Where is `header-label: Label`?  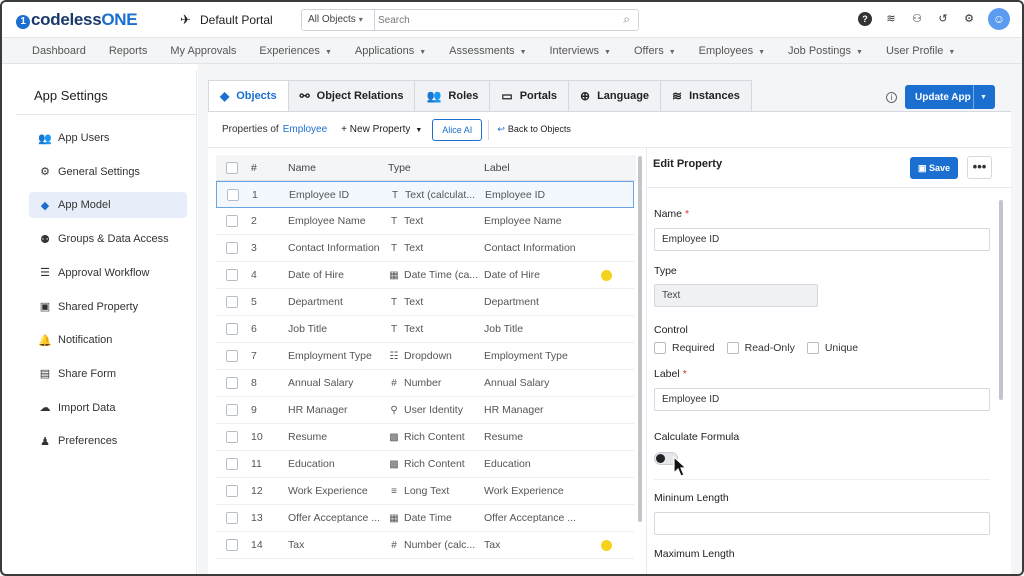 header-label: Label is located at coordinates (539, 168).